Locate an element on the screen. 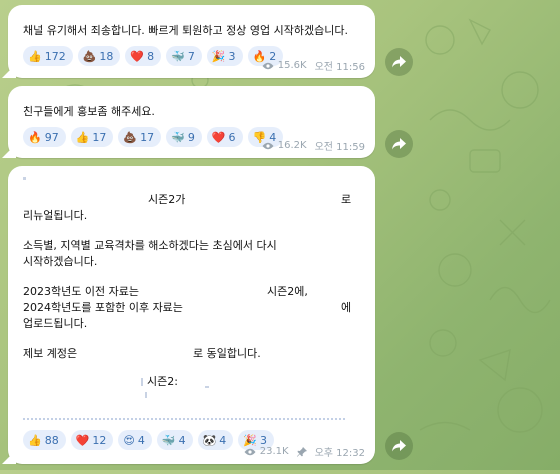 The width and height of the screenshot is (560, 474). panda-icon: 🐼 is located at coordinates (209, 440).